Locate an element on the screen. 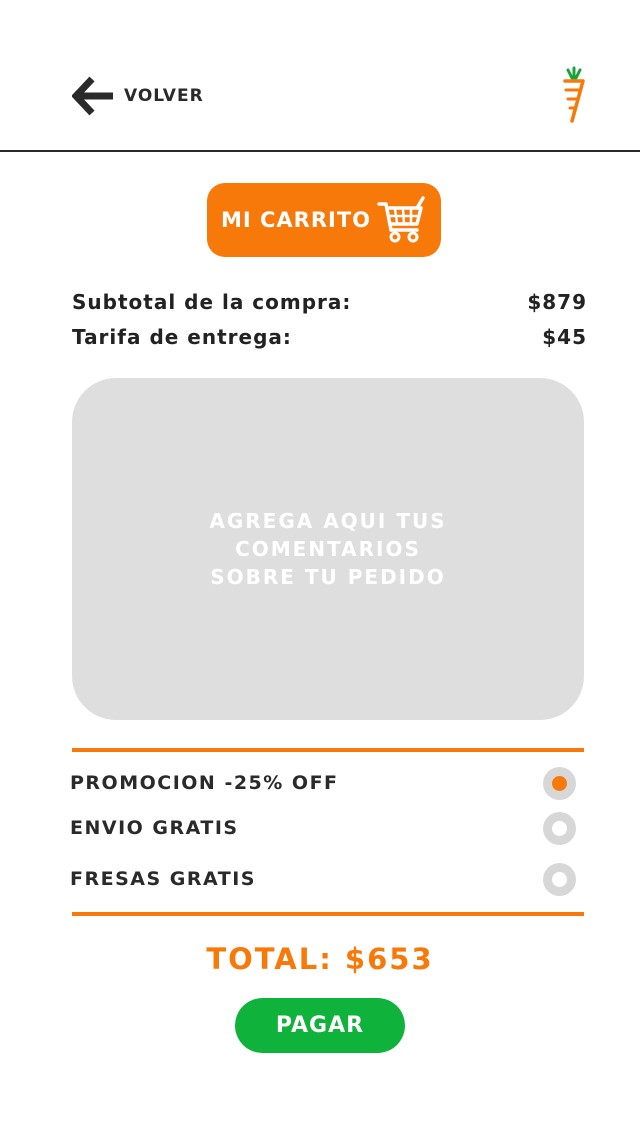 This screenshot has height=1136, width=640. back-label: VOLVER is located at coordinates (164, 96).